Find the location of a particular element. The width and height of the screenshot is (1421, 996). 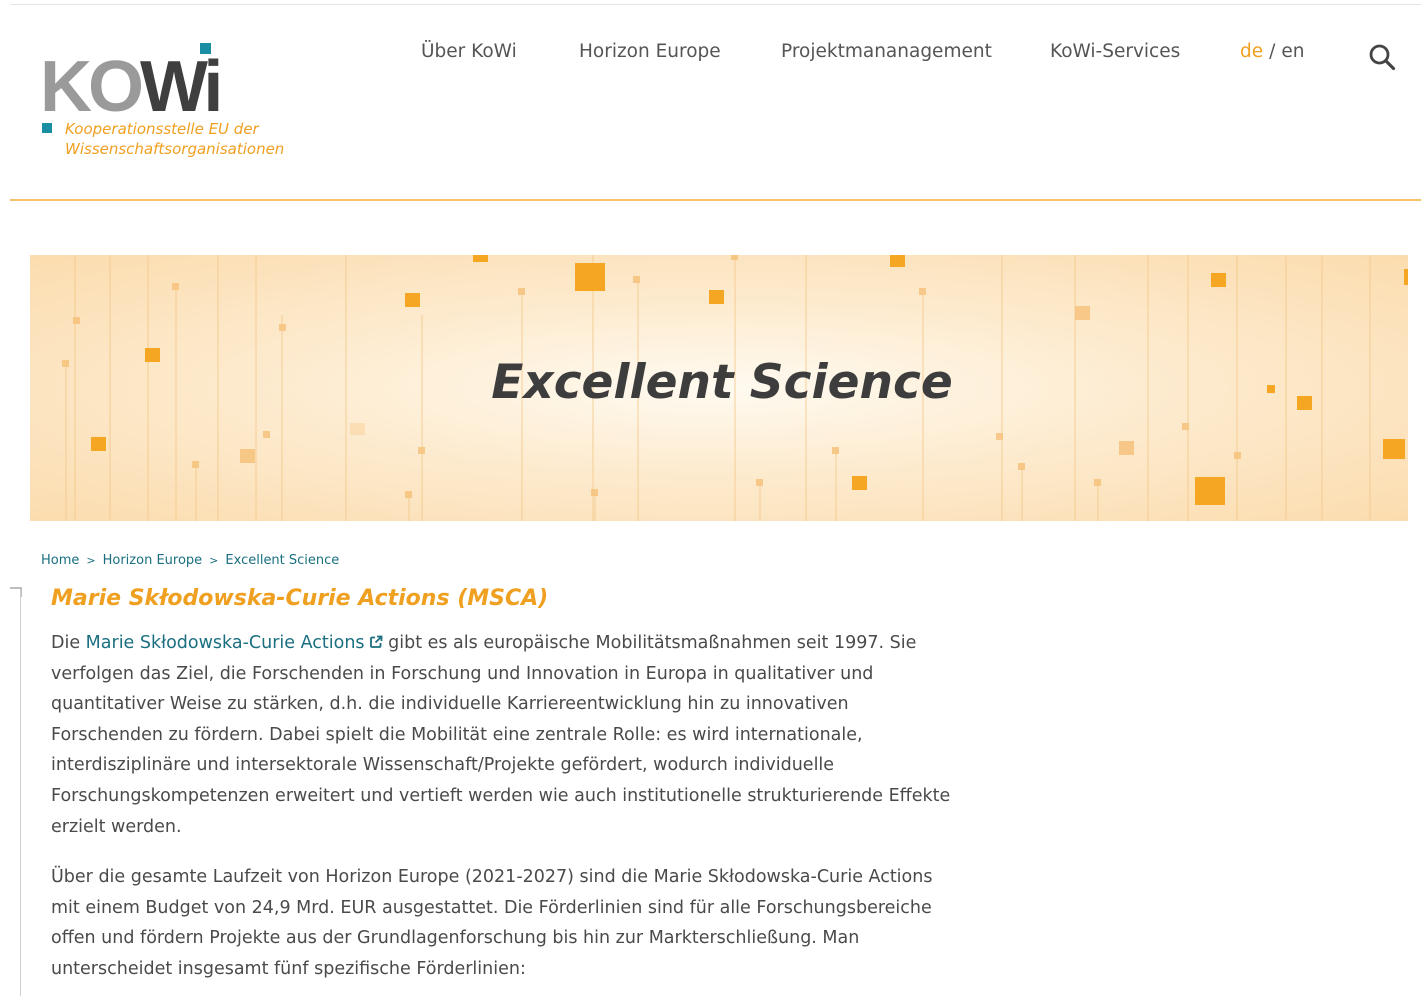

breadcrumb-horizon-europe: Horizon Europe is located at coordinates (153, 560).